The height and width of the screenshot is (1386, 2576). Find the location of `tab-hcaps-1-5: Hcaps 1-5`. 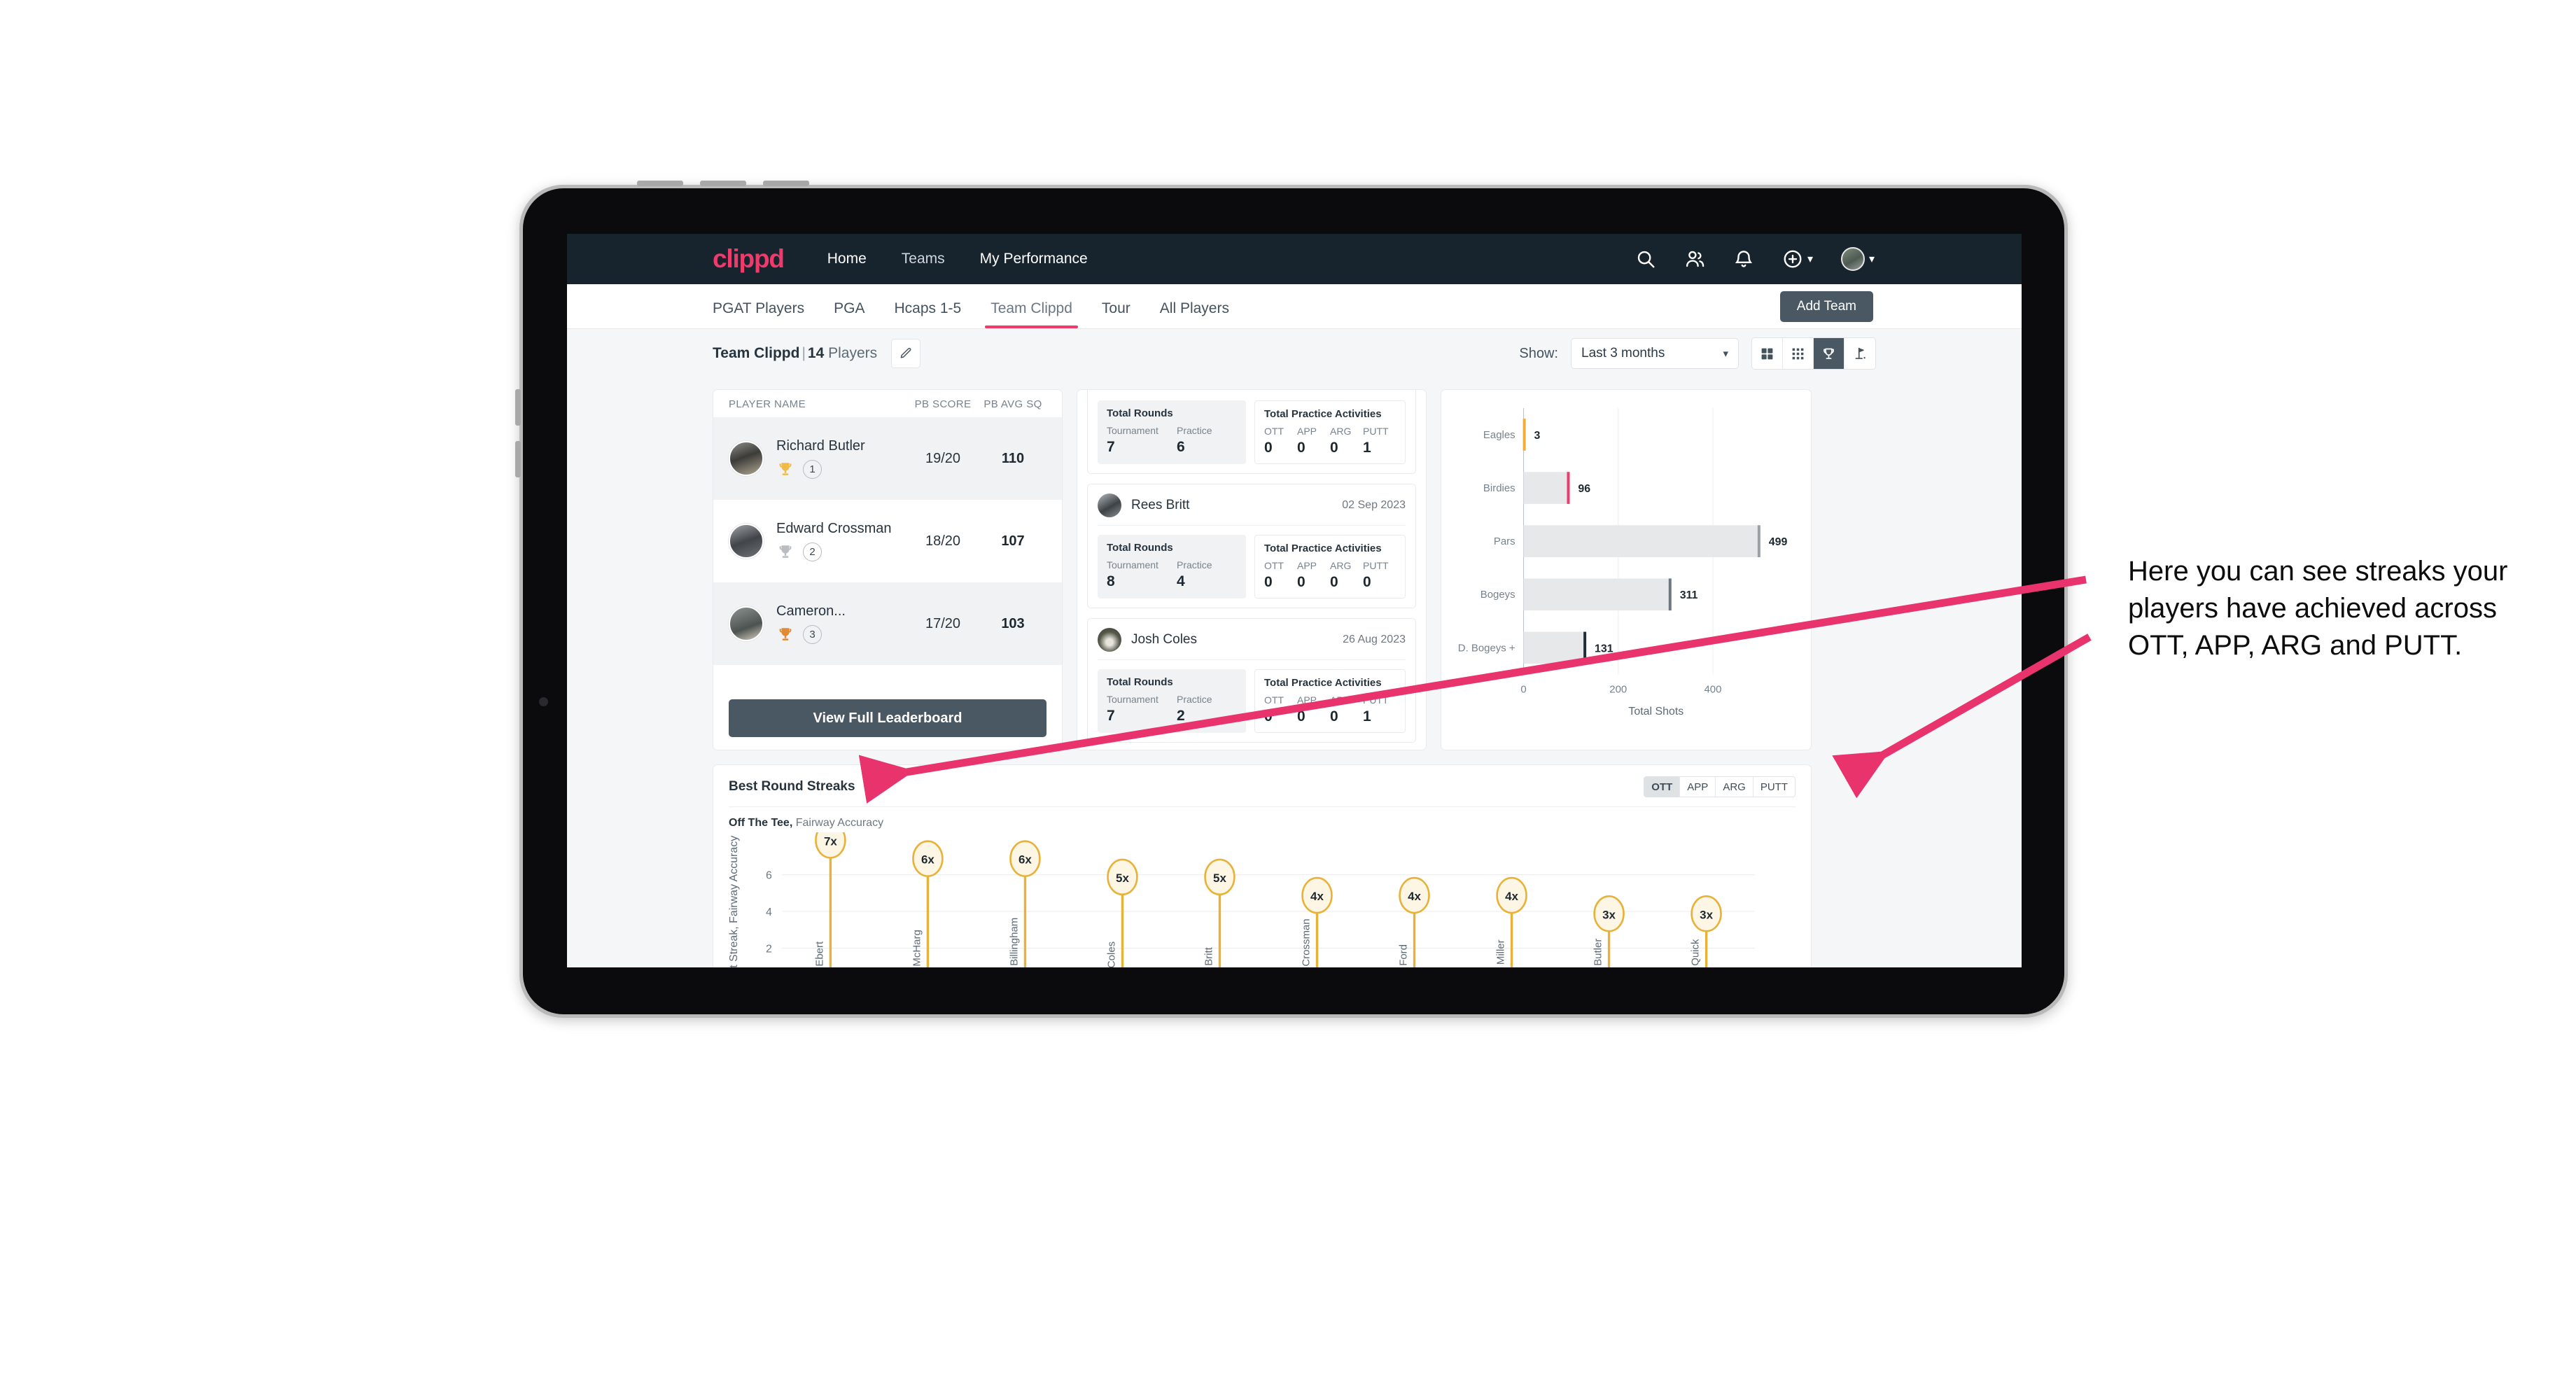

tab-hcaps-1-5: Hcaps 1-5 is located at coordinates (927, 314).